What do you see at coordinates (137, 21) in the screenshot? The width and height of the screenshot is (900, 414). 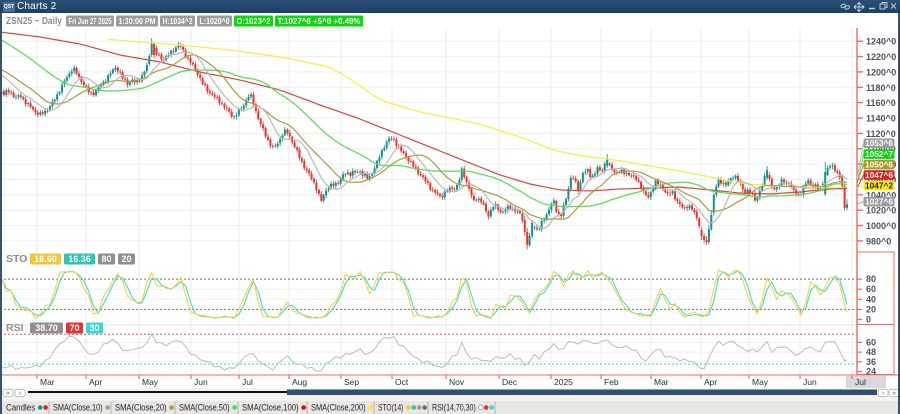 I see `svg-text: 1:30:00 PM` at bounding box center [137, 21].